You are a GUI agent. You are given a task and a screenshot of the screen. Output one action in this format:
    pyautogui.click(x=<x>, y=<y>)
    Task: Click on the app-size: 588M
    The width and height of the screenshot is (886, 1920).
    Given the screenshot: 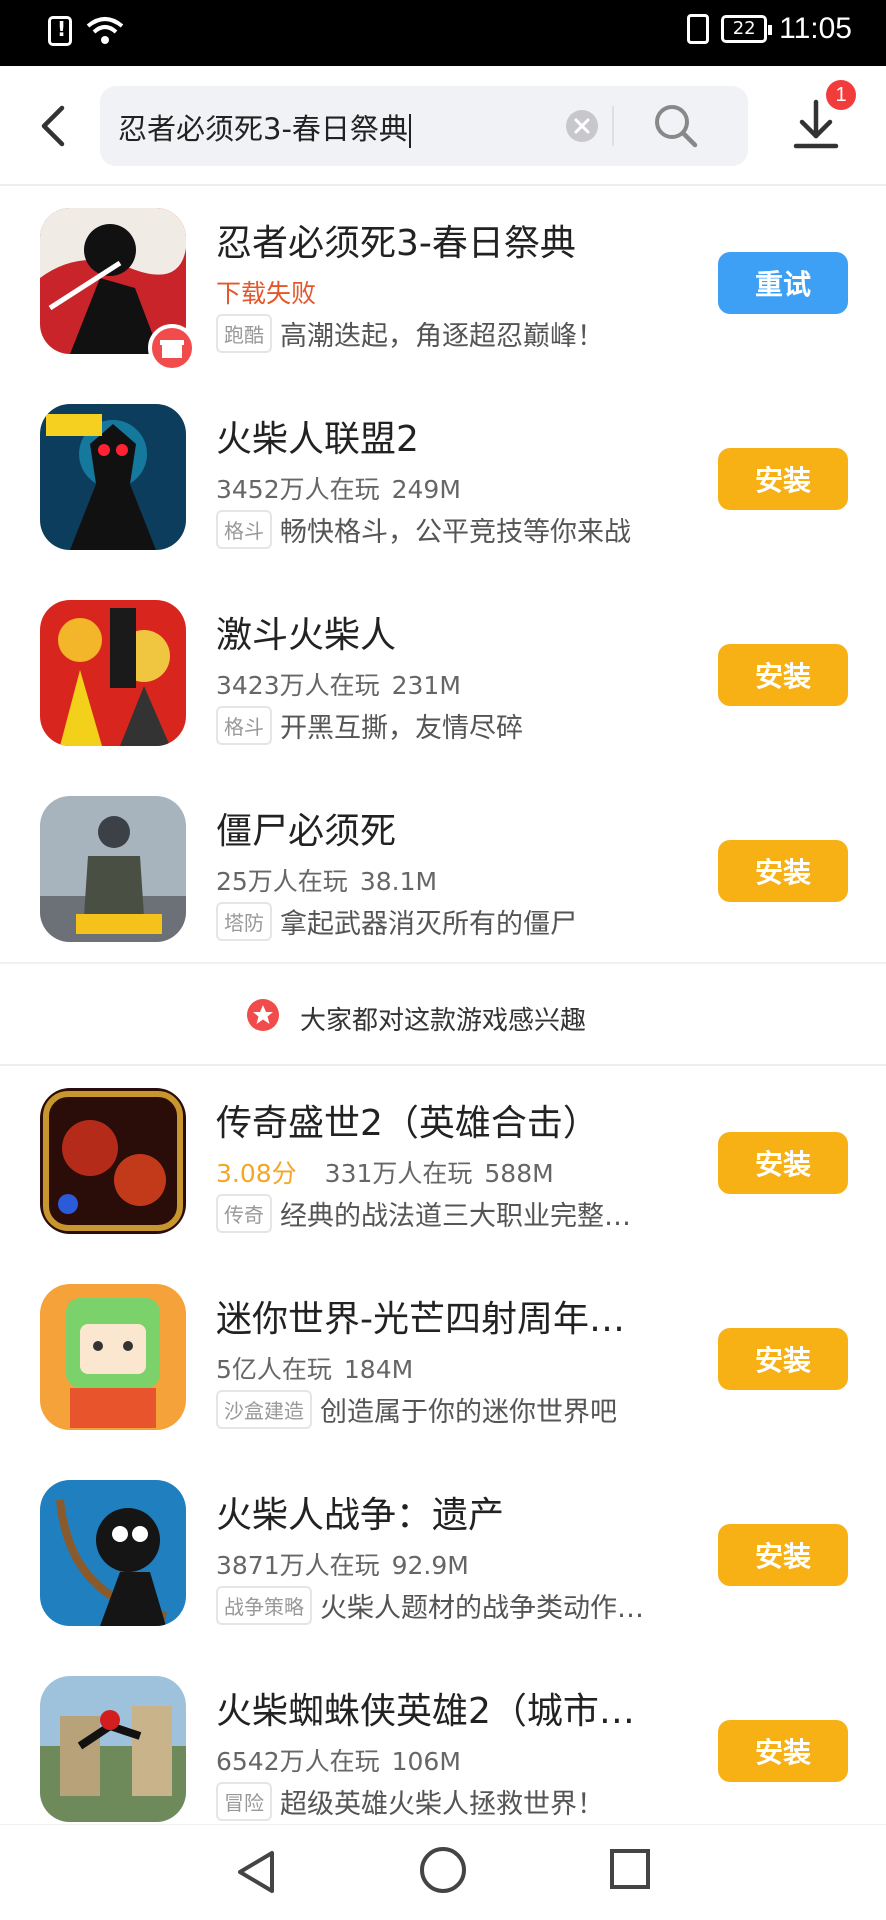 What is the action you would take?
    pyautogui.click(x=519, y=1173)
    